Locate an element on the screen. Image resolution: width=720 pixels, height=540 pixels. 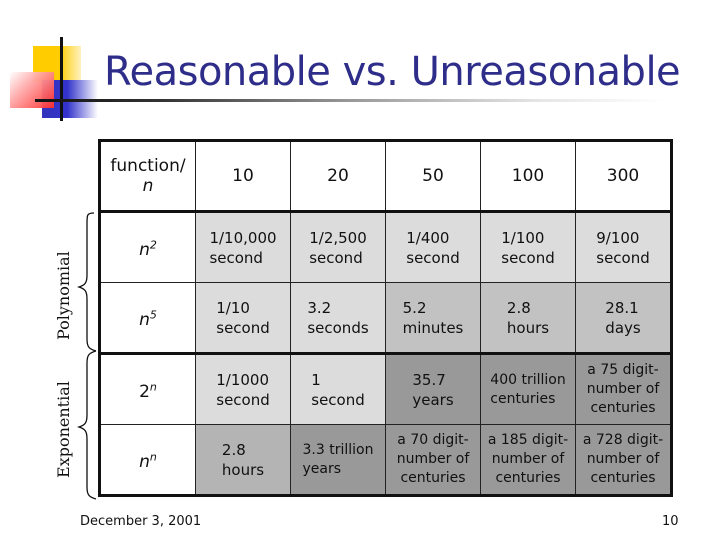
cell-line: 1/100 is located at coordinates (523, 237).